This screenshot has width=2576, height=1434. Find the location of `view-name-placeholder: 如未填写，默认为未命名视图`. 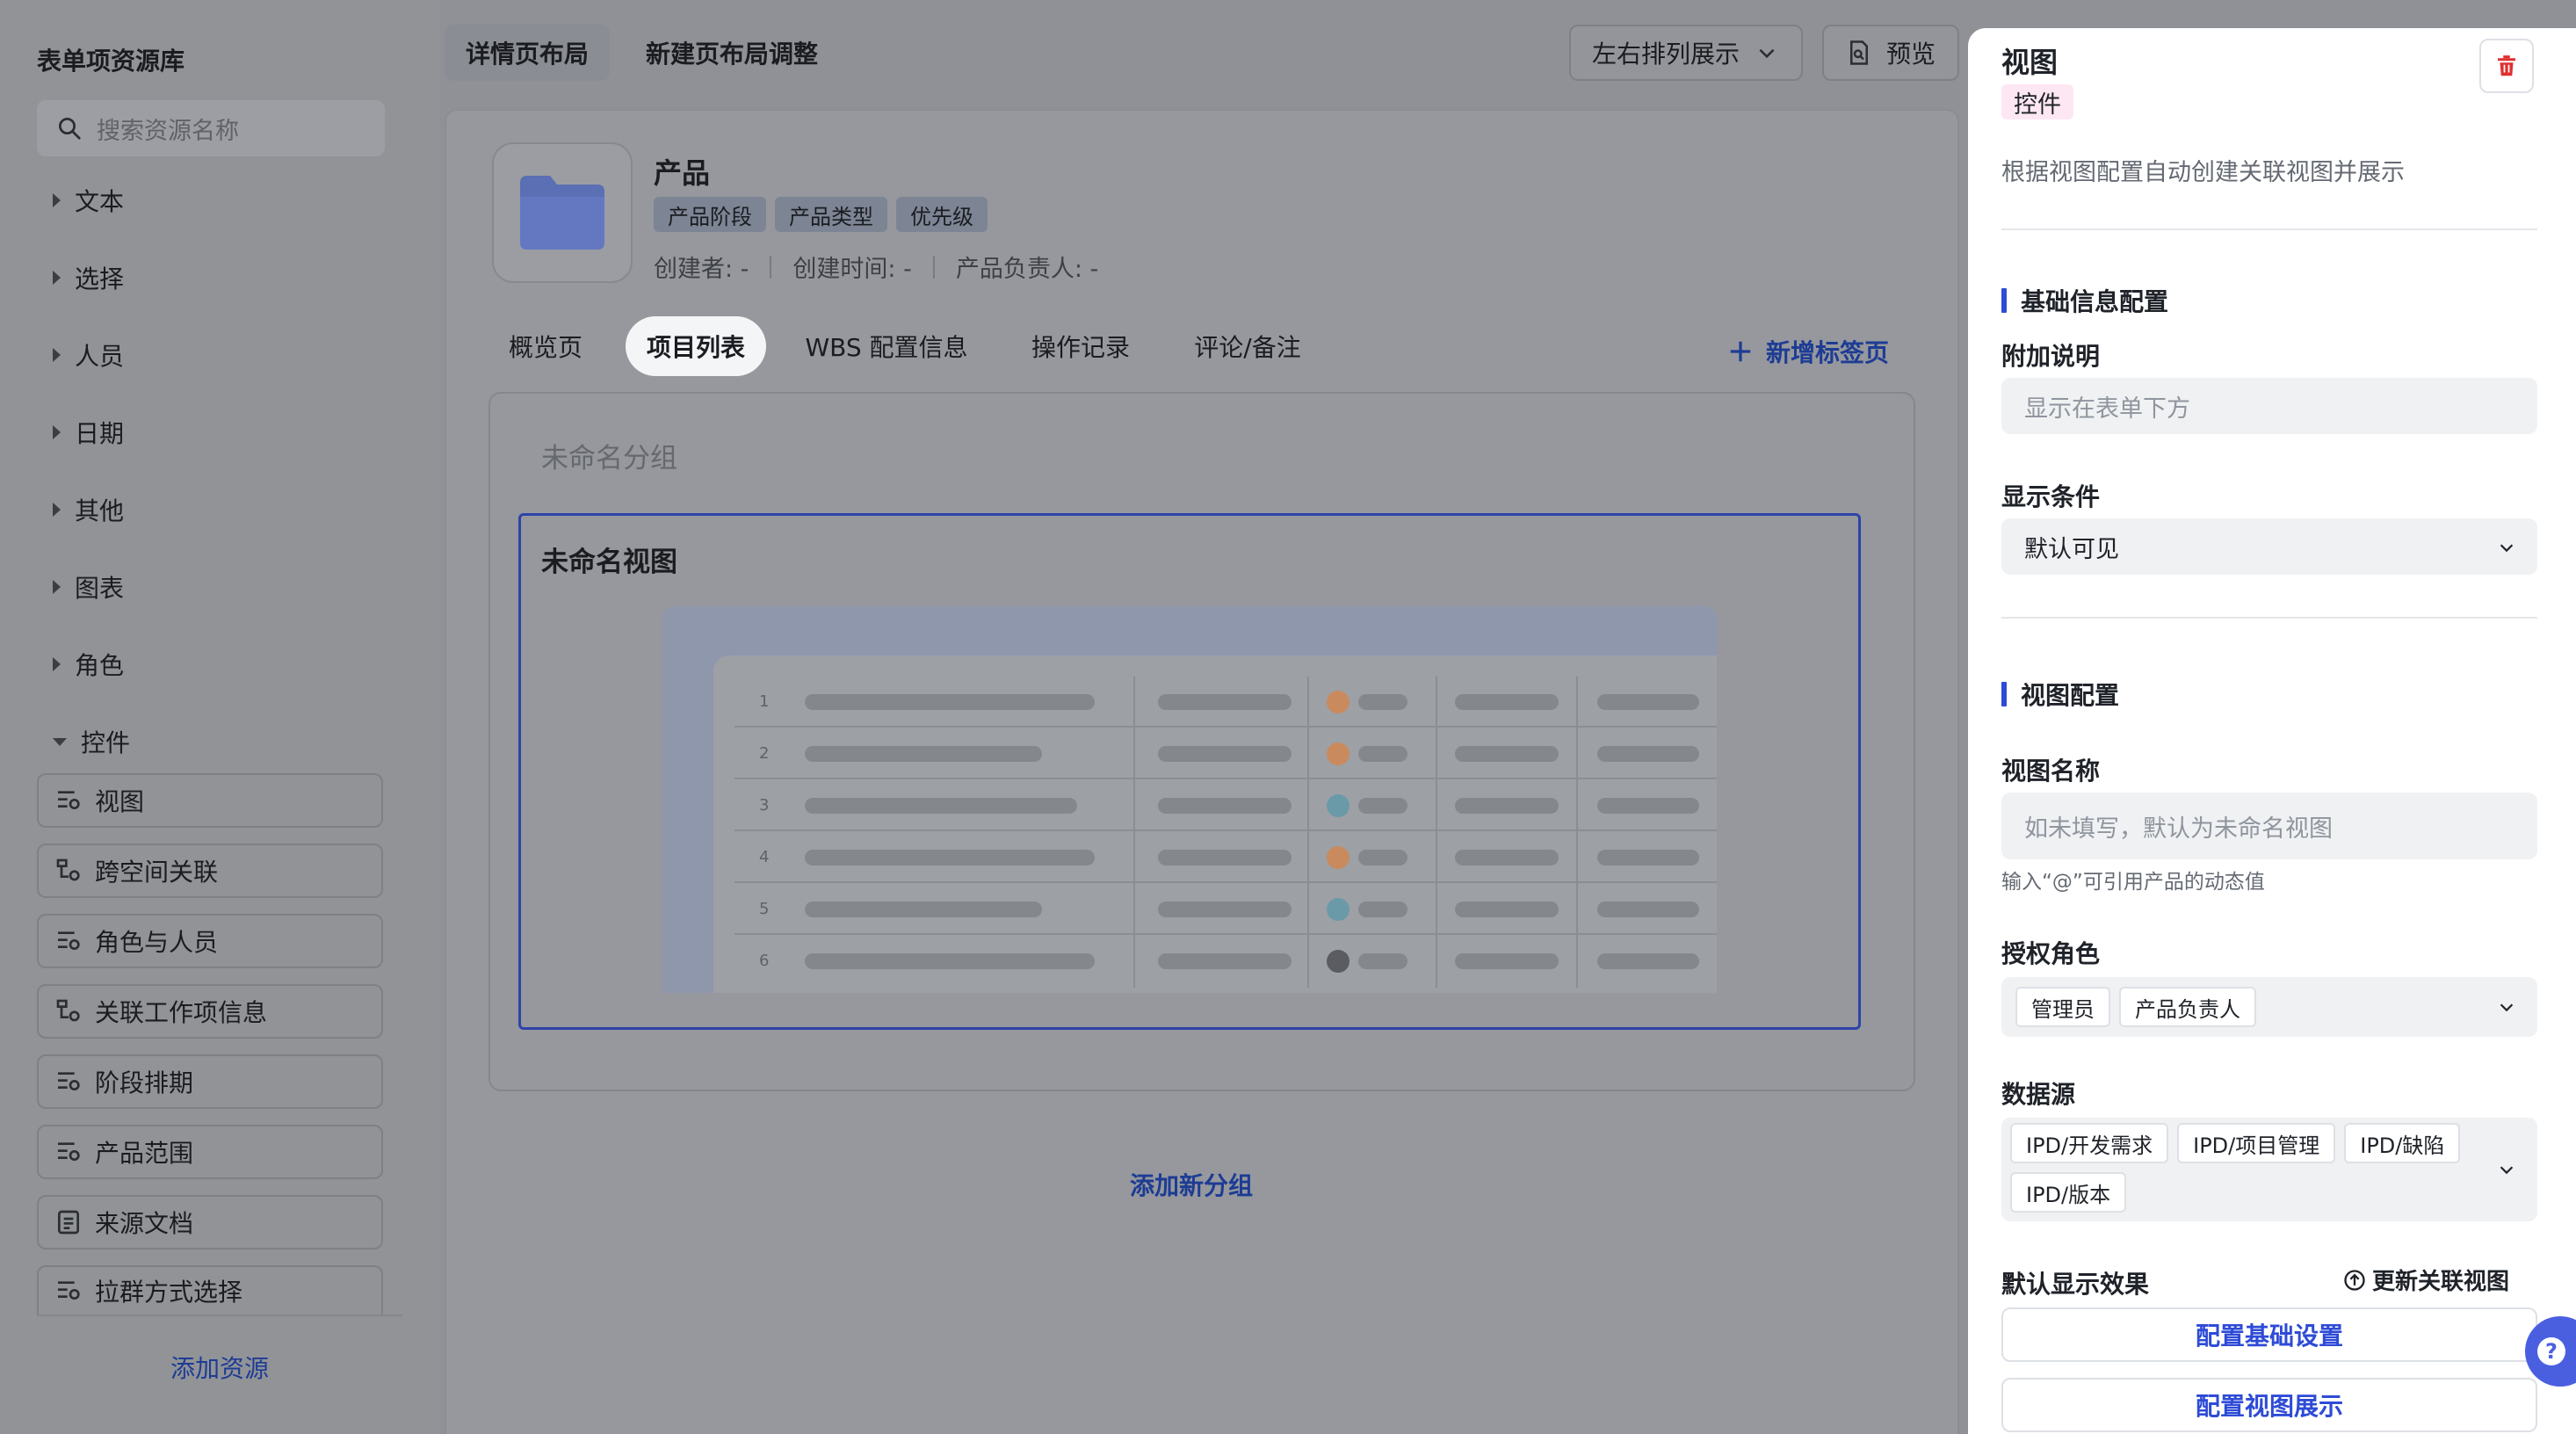

view-name-placeholder: 如未填写，默认为未命名视图 is located at coordinates (2178, 829).